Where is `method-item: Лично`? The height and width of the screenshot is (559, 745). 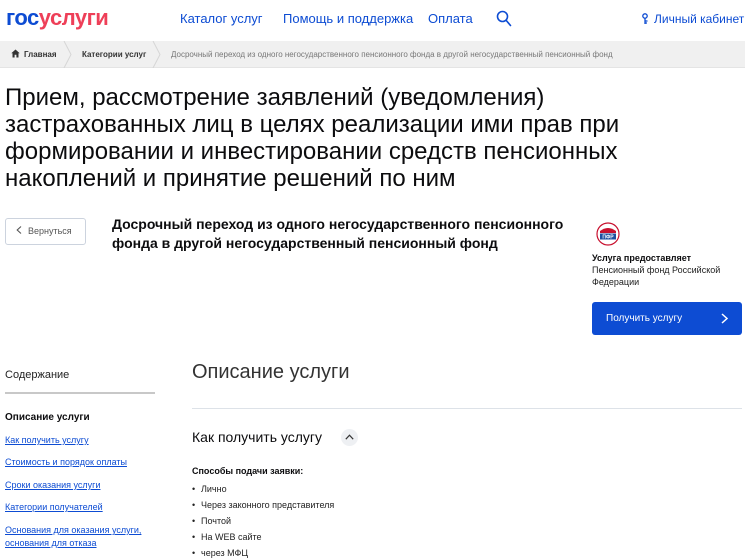
method-item: Лично is located at coordinates (209, 489).